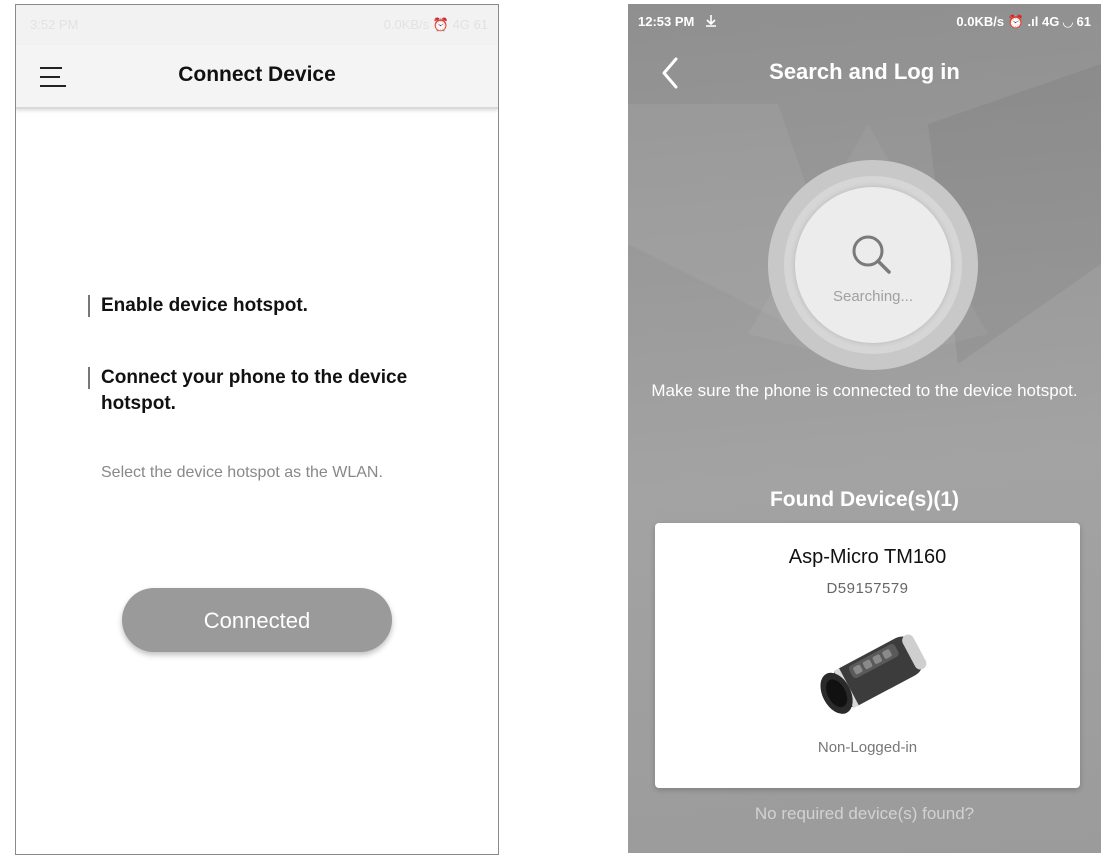 This screenshot has width=1115, height=866. I want to click on app-header: Connect Device, so click(257, 77).